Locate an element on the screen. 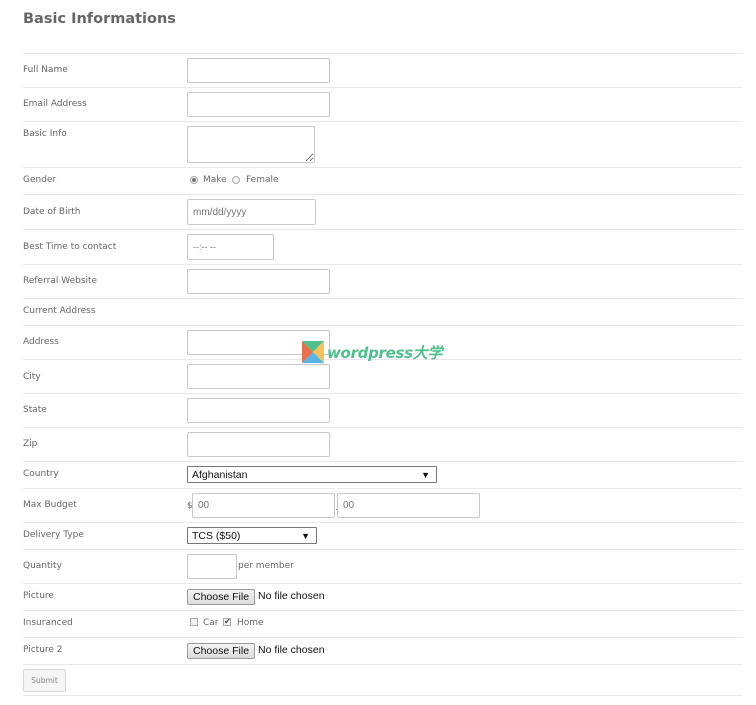 The image size is (756, 705). delivery-type-selected-value: TCS ($50) is located at coordinates (216, 535).